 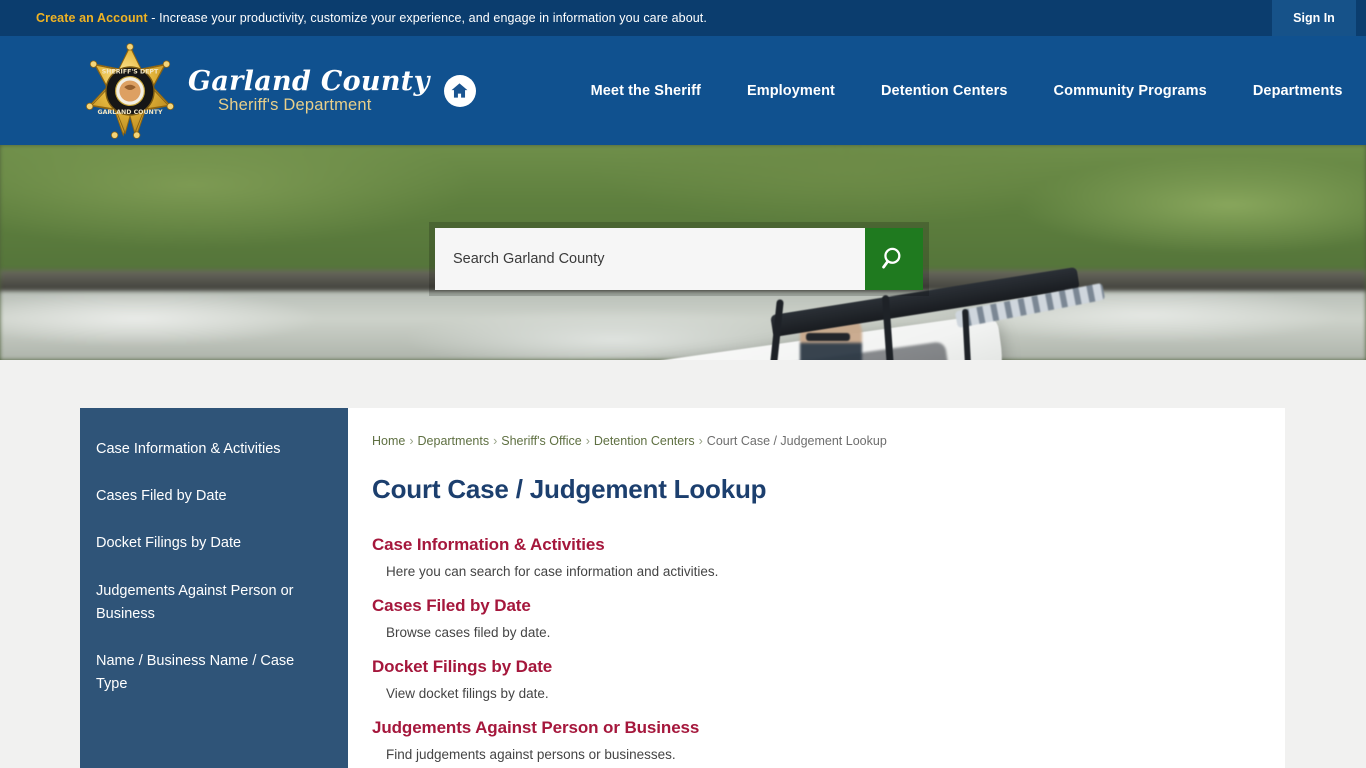 I want to click on breadcrumb-item-detention-centers: Detention Centers, so click(x=644, y=441).